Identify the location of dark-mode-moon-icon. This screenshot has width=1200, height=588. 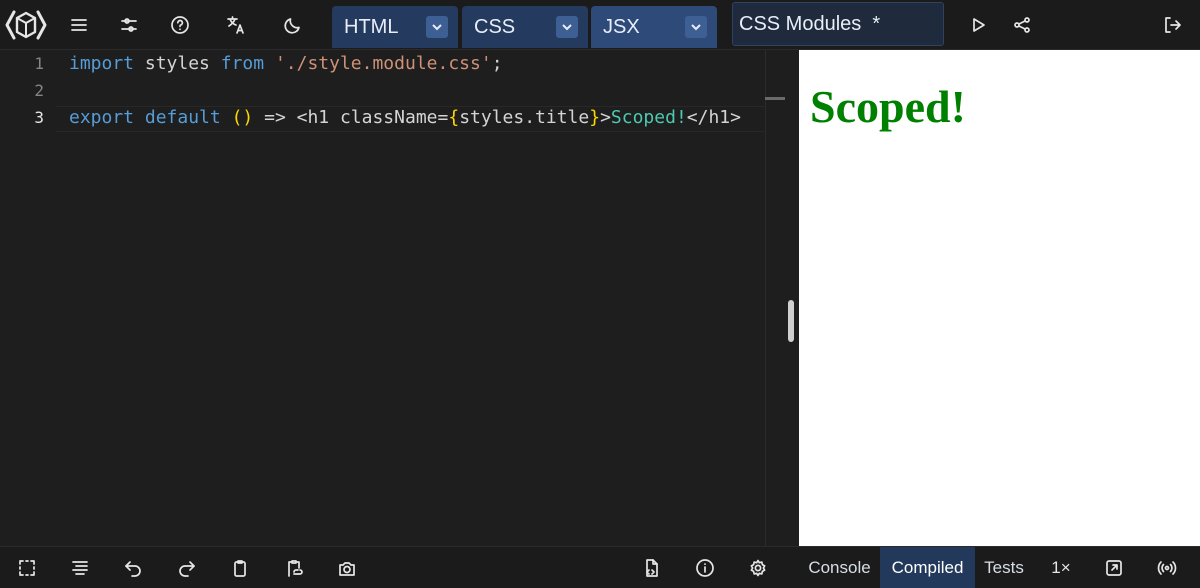
(293, 25).